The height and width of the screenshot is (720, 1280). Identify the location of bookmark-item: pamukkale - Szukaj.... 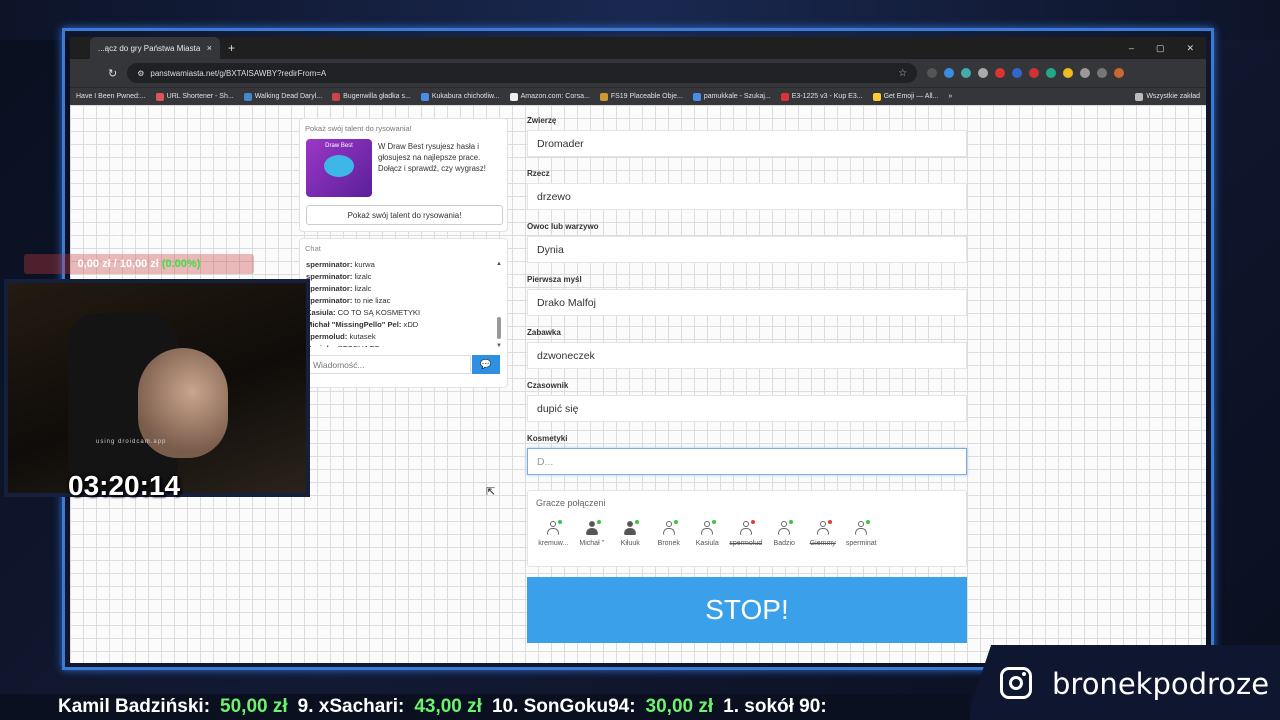
(731, 96).